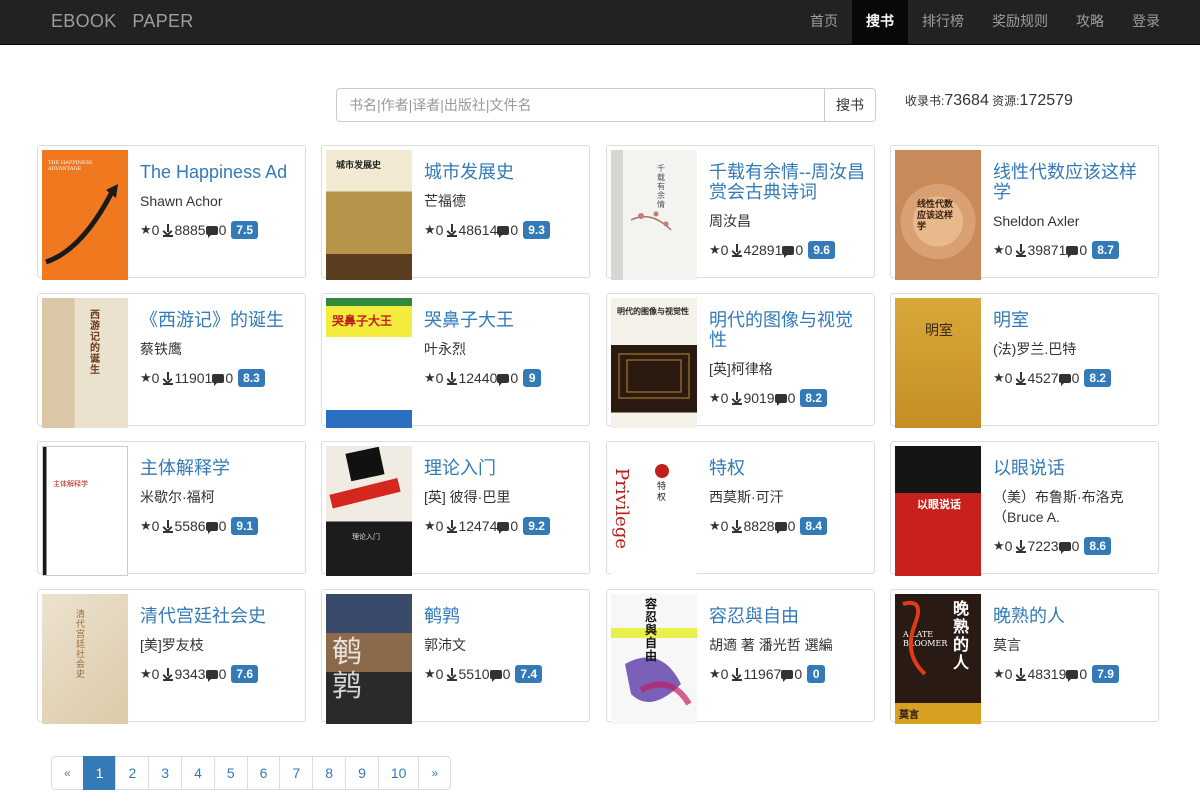 This screenshot has height=807, width=1200. Describe the element at coordinates (132, 773) in the screenshot. I see `page-link-2: 2` at that location.